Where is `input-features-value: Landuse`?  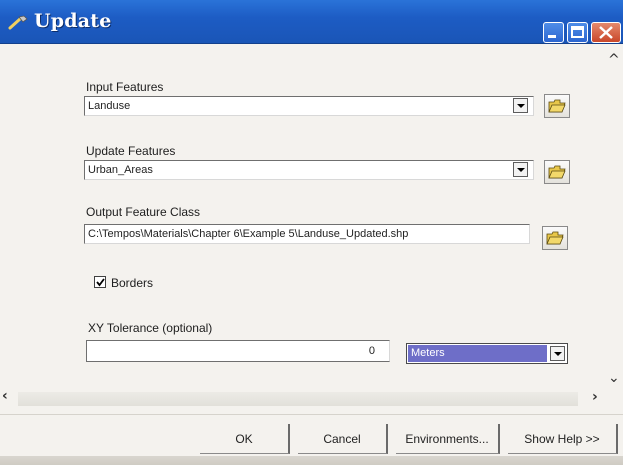
input-features-value: Landuse is located at coordinates (109, 106).